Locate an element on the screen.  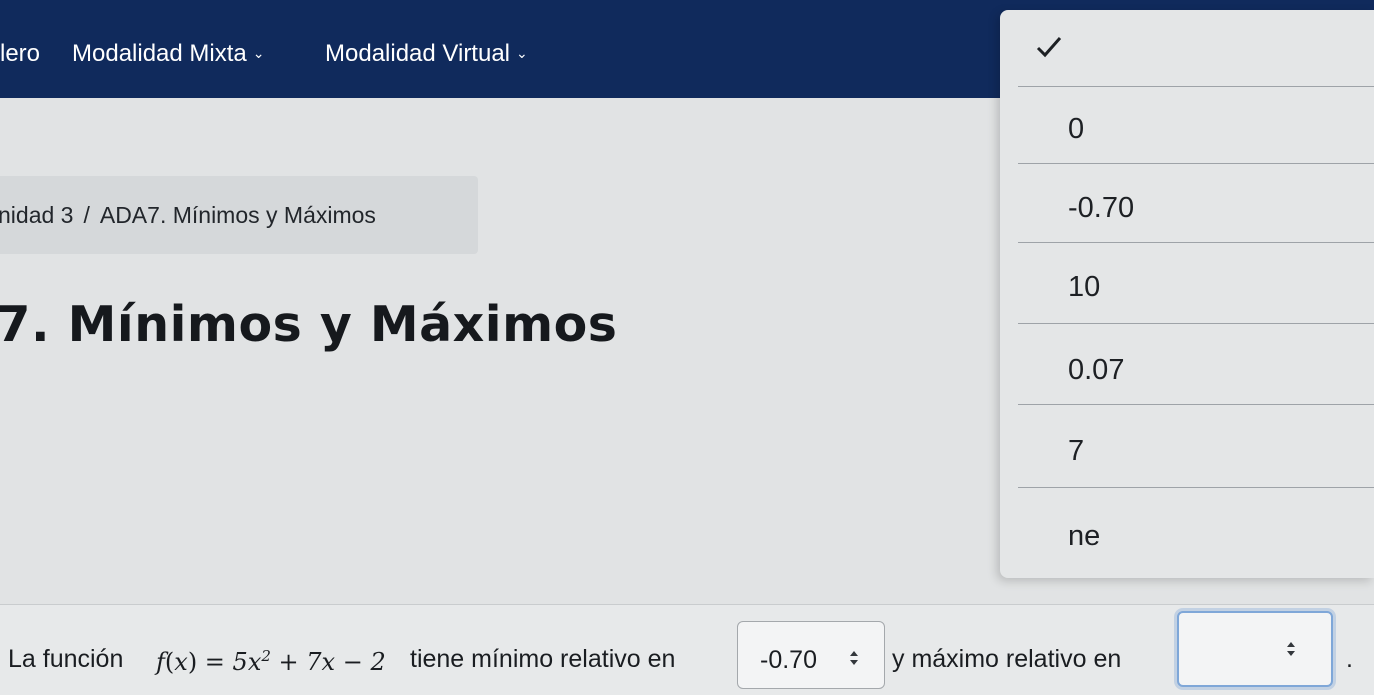
function-expression: f(x) = 5x2 + 7x − 2 is located at coordinates (271, 661).